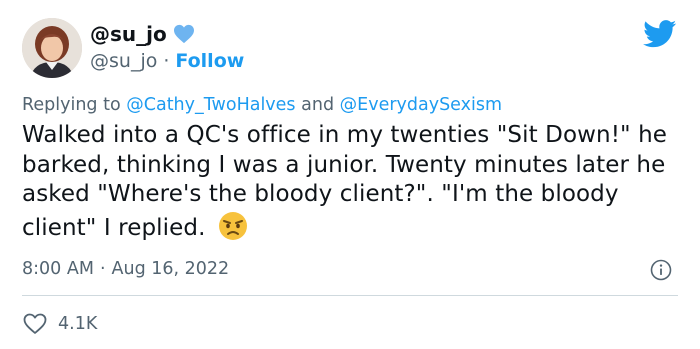 The height and width of the screenshot is (349, 700). What do you see at coordinates (171, 269) in the screenshot?
I see `tweet-date: Aug 16, 2022` at bounding box center [171, 269].